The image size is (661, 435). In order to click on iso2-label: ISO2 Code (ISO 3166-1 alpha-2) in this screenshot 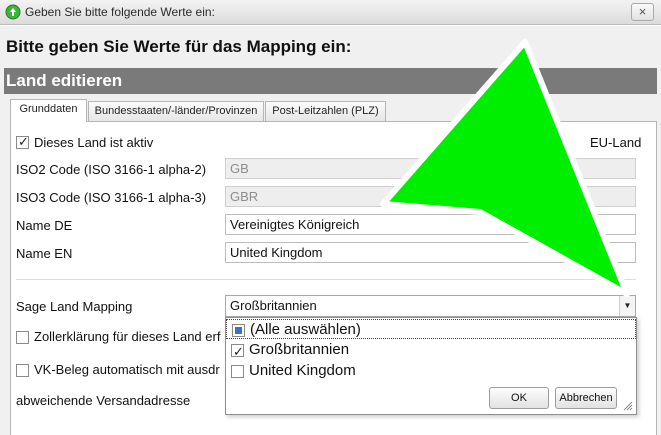, I will do `click(111, 169)`.